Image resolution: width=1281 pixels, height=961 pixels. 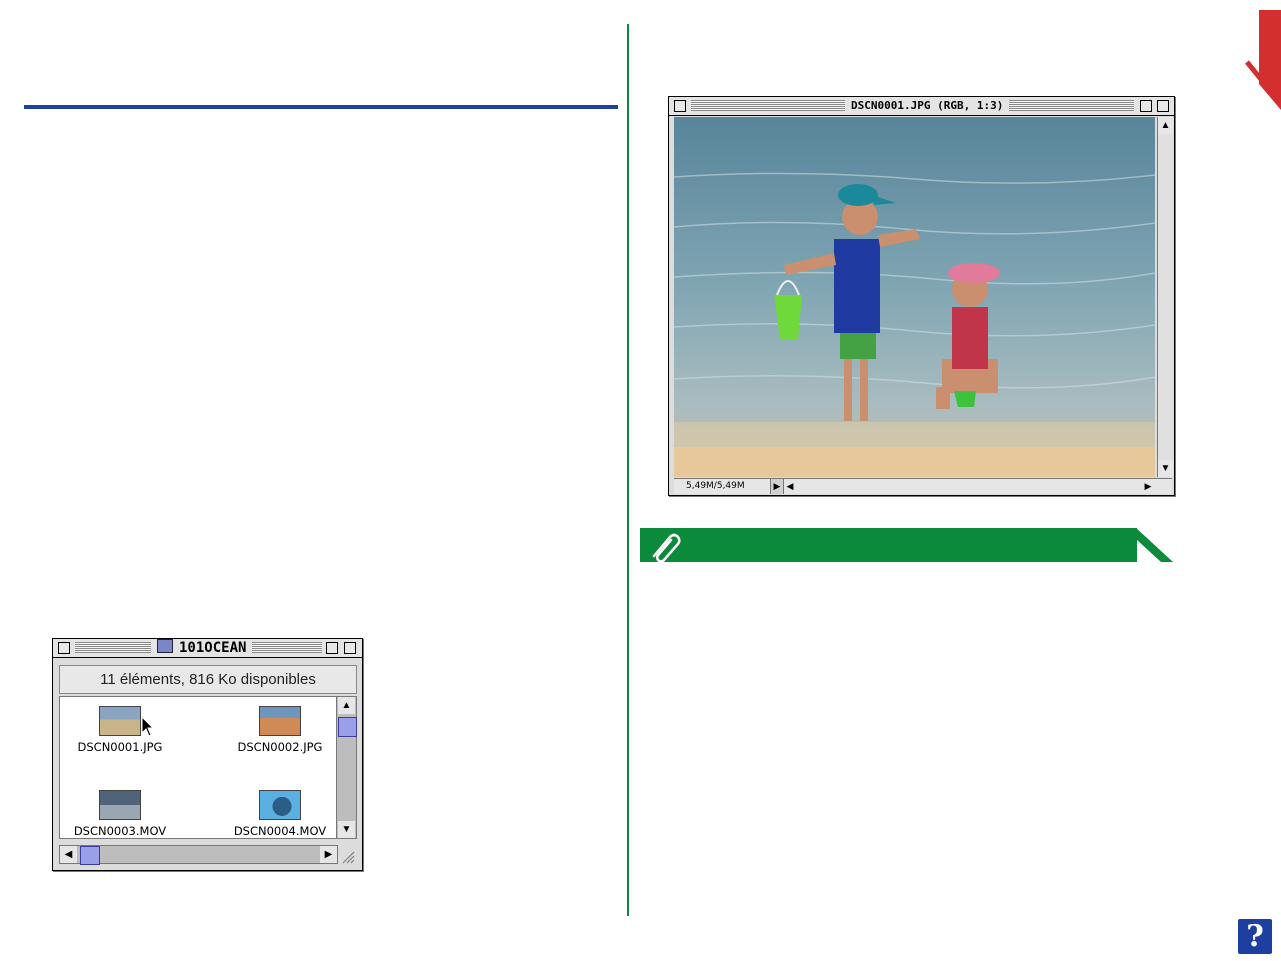 What do you see at coordinates (278, 831) in the screenshot?
I see `file-name: DSCN0004.MOV` at bounding box center [278, 831].